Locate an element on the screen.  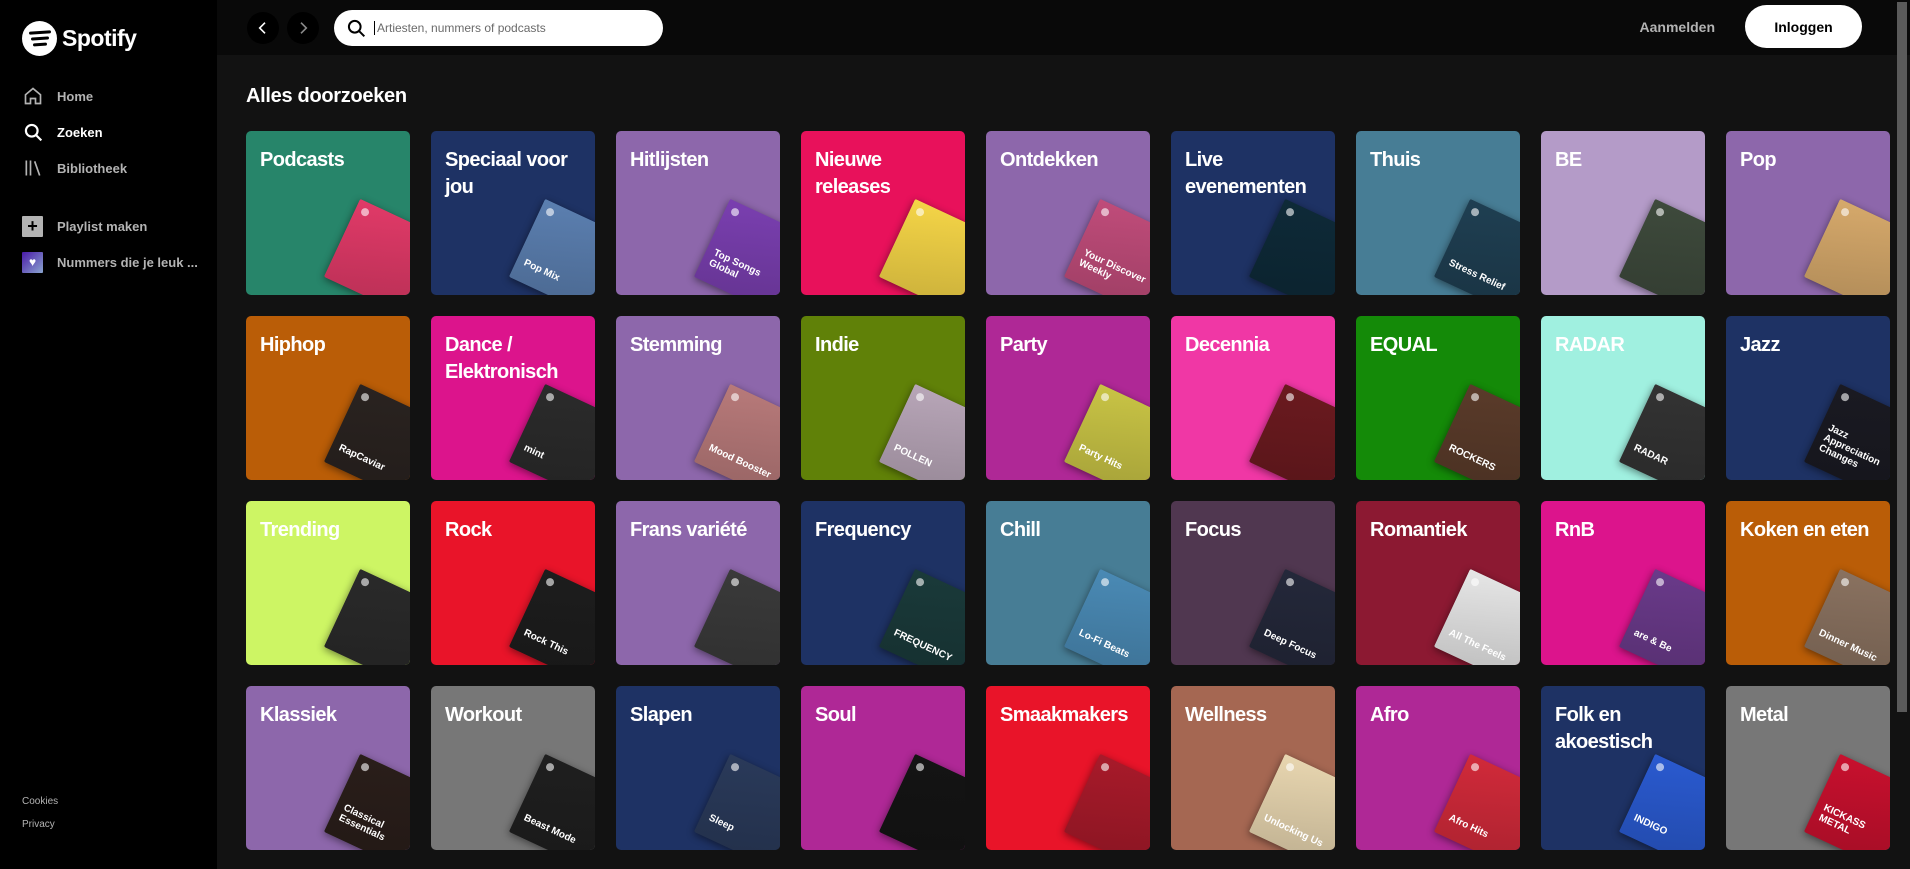
category-card: Nieuwe releases is located at coordinates (883, 213).